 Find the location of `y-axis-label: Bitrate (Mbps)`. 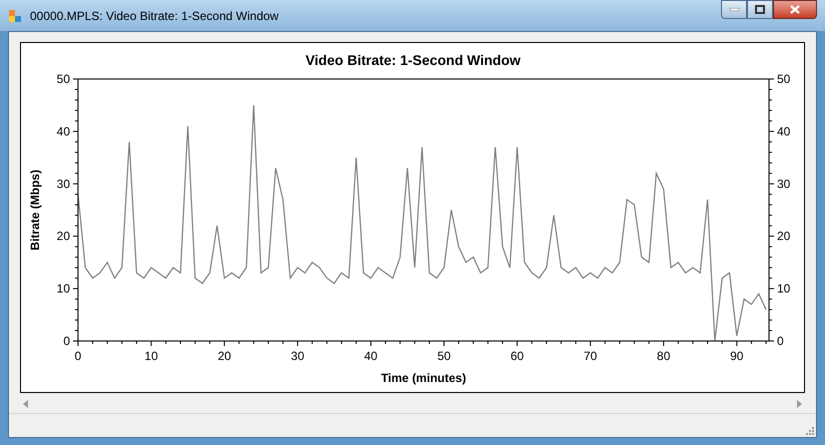

y-axis-label: Bitrate (Mbps) is located at coordinates (35, 210).